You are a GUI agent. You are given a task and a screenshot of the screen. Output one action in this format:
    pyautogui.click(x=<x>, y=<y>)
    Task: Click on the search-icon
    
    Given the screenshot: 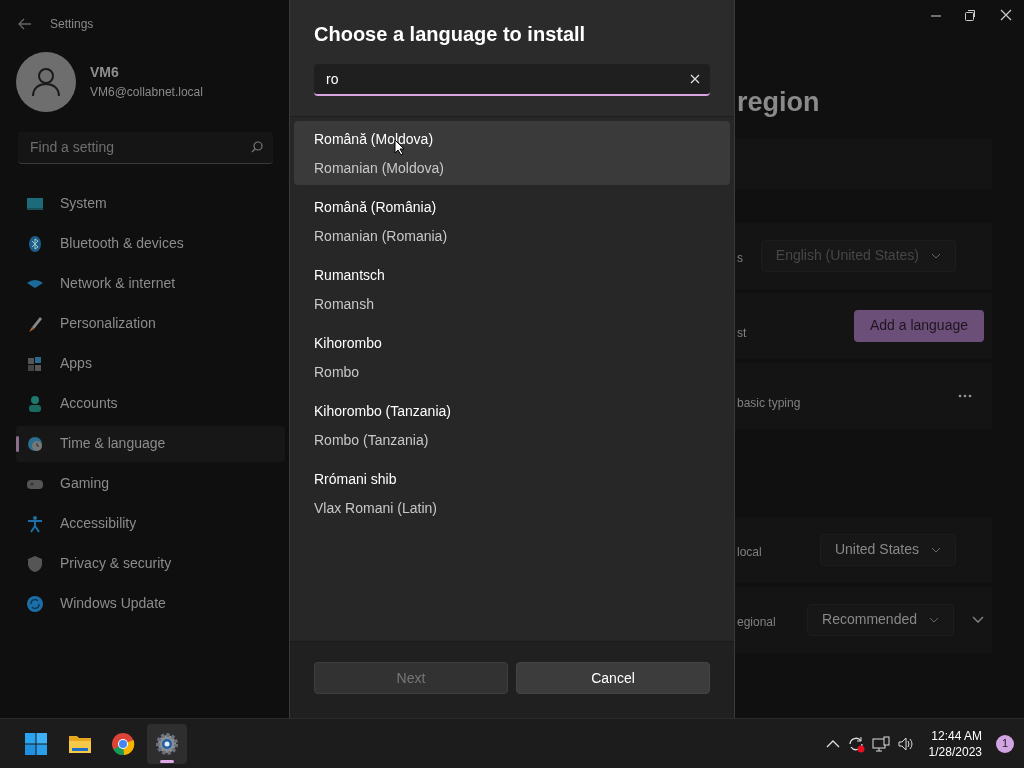 What is the action you would take?
    pyautogui.click(x=257, y=147)
    